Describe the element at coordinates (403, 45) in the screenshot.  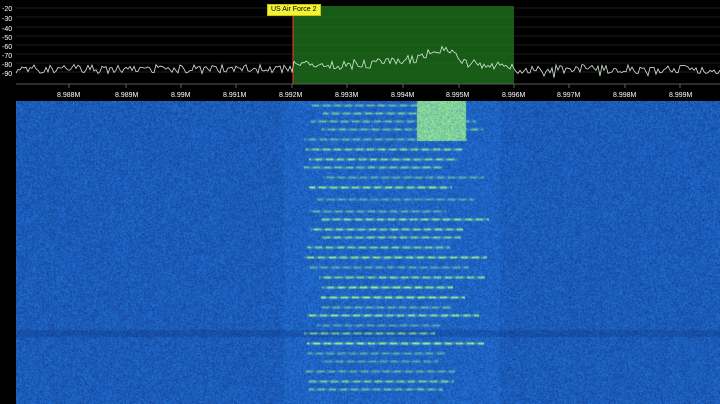
I see `signal-marker-band` at that location.